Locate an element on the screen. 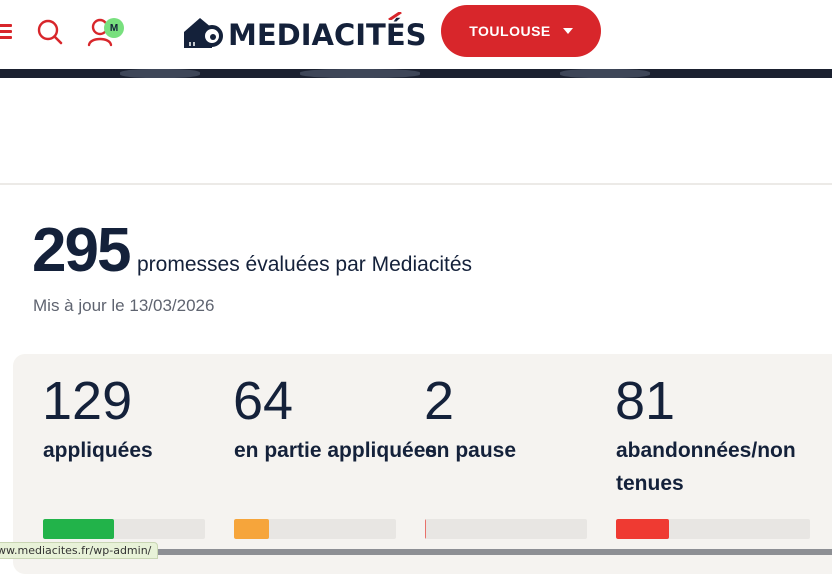 This screenshot has height=574, width=832. status-bar-url: ww.mediacites.fr/wp-admin/ is located at coordinates (79, 550).